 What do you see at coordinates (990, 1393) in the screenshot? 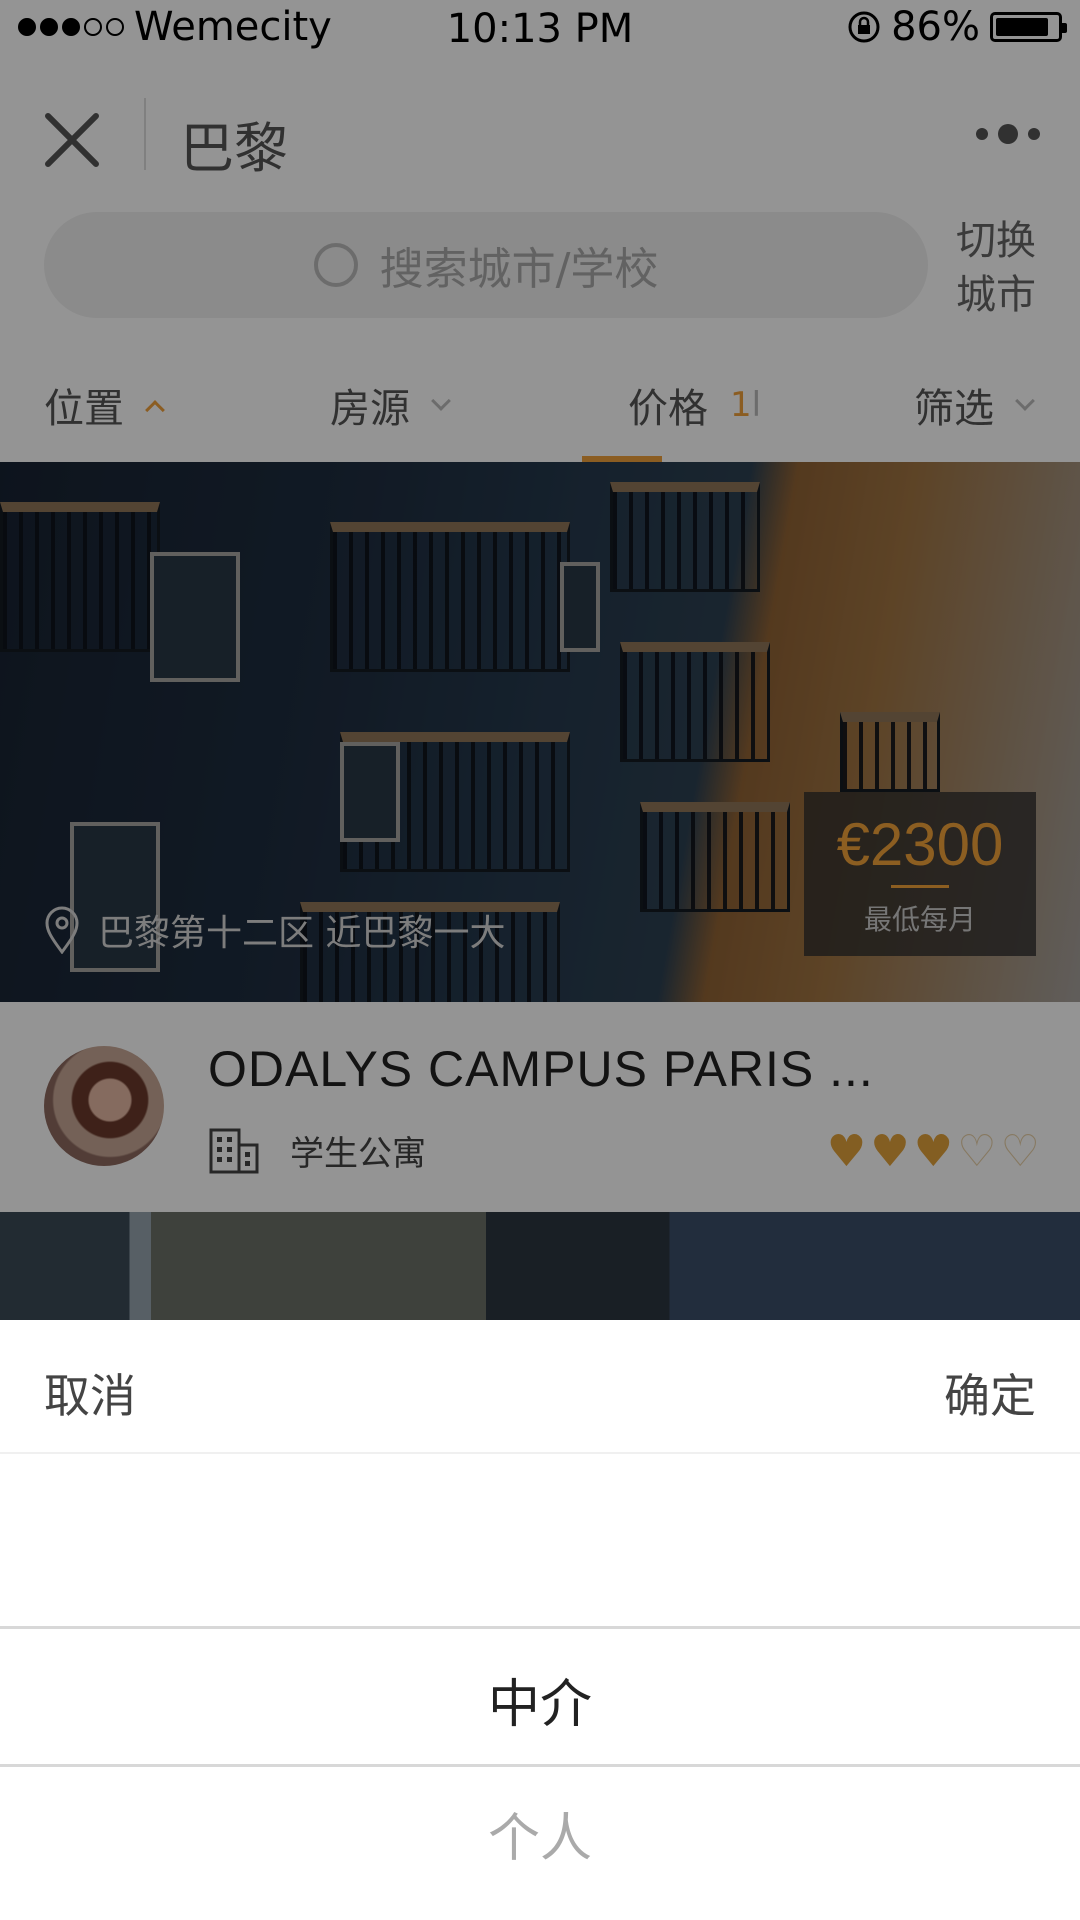
I see `confirm-button: 确定` at bounding box center [990, 1393].